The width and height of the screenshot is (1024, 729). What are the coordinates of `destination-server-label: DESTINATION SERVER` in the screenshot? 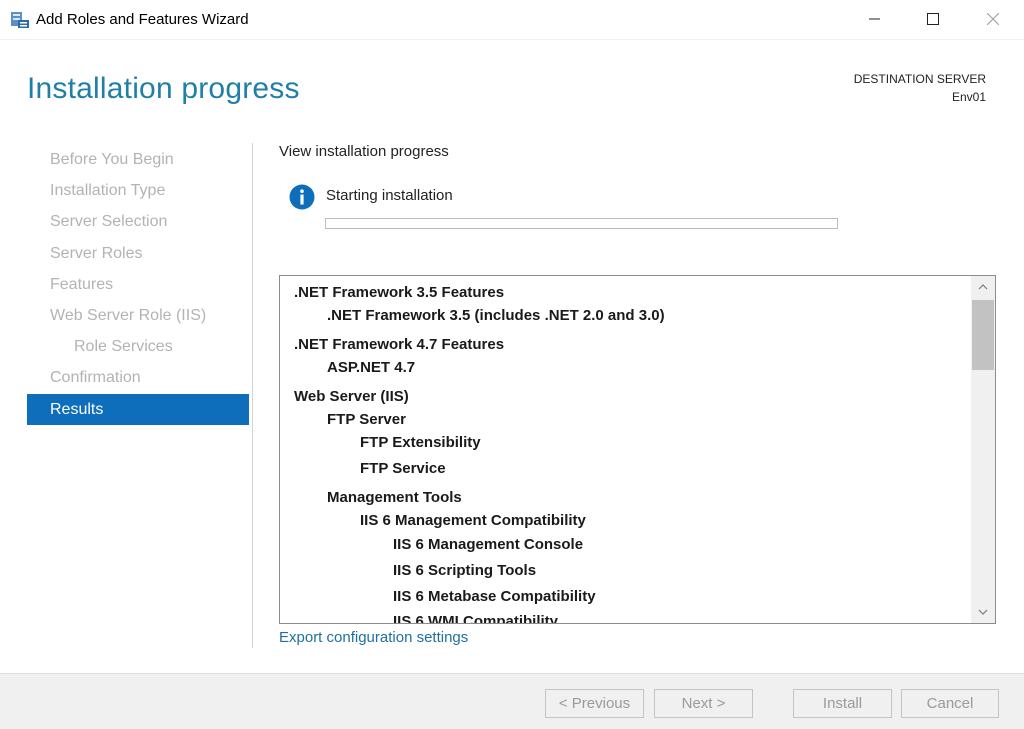 It's located at (919, 79).